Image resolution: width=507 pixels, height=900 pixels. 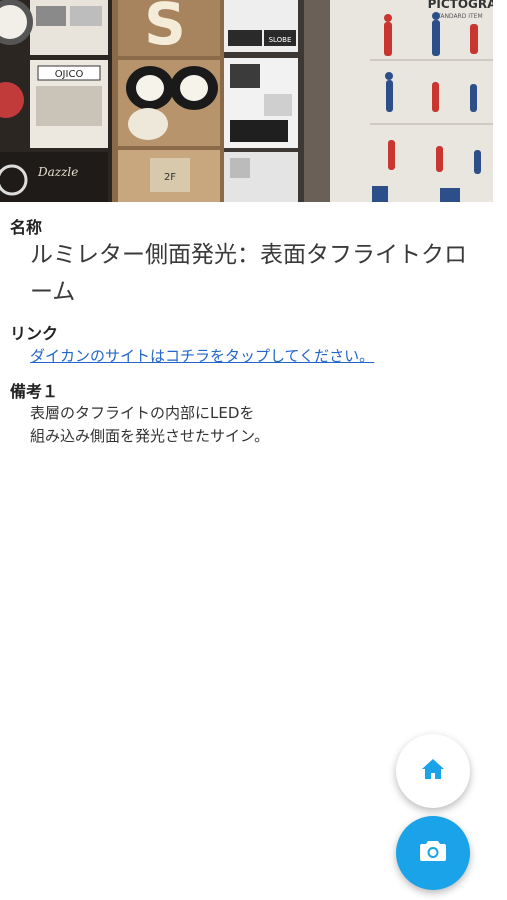 What do you see at coordinates (57, 172) in the screenshot?
I see `photo-sign-text: Dazzle` at bounding box center [57, 172].